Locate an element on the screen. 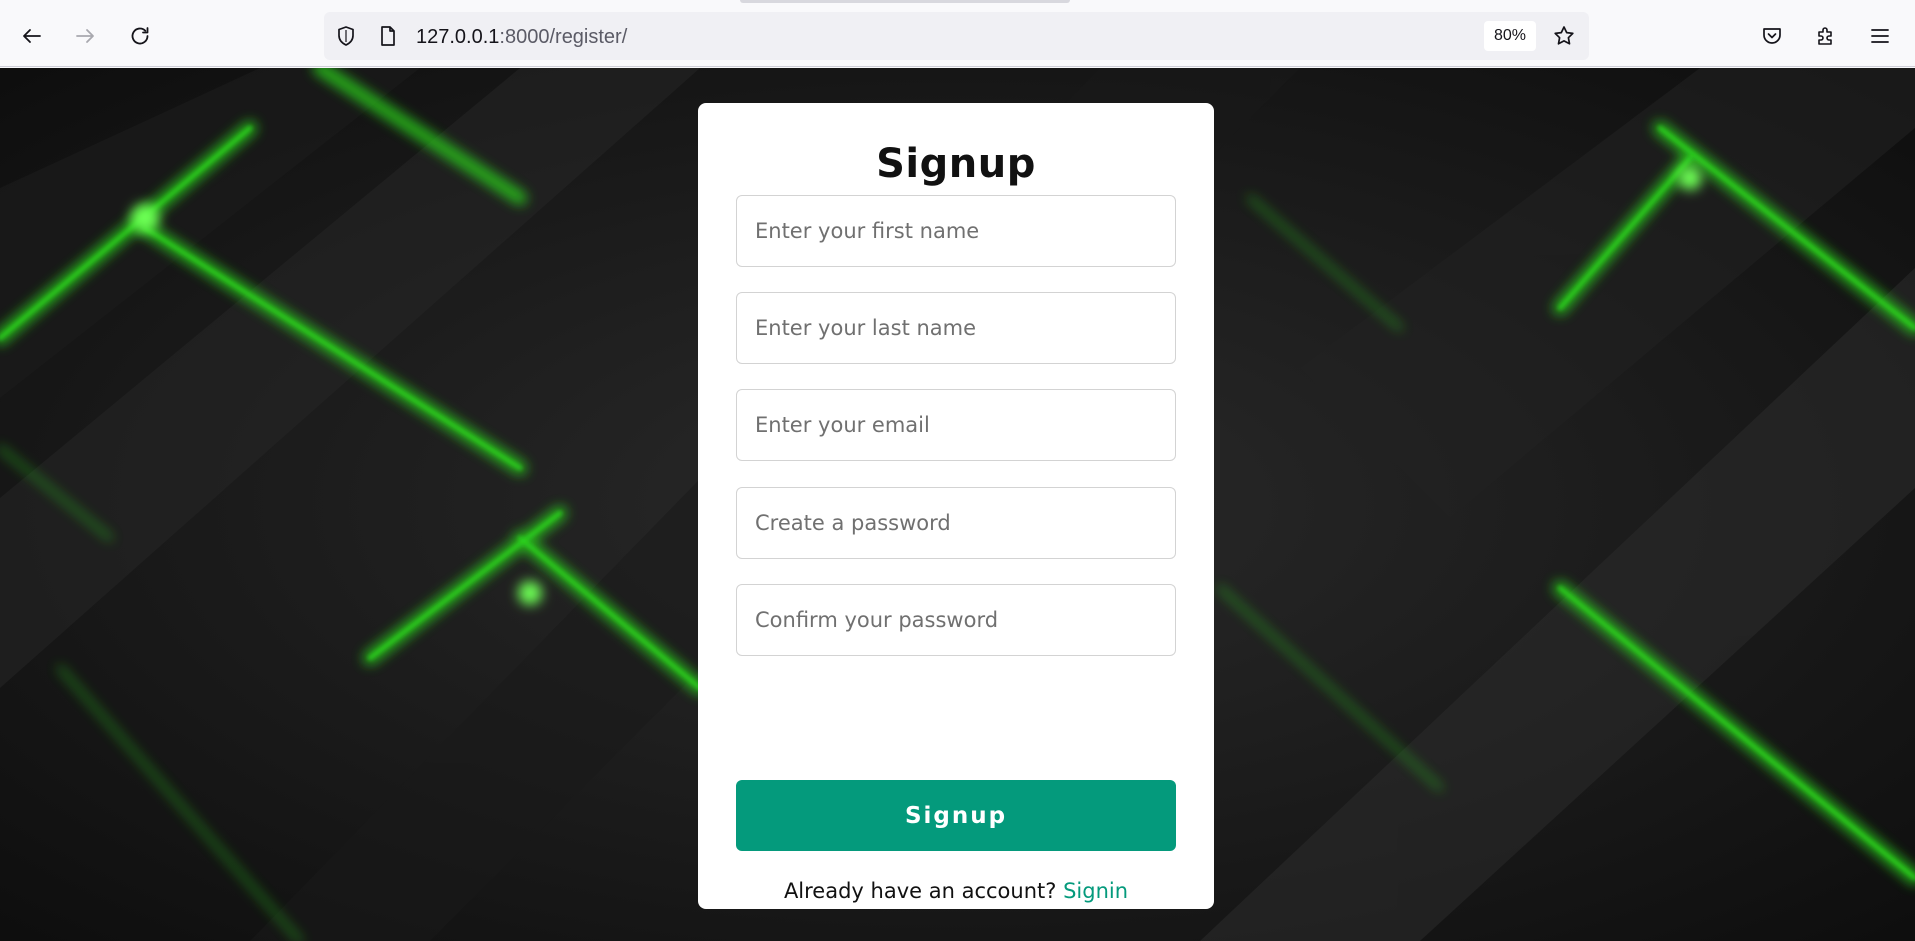  email-field is located at coordinates (956, 425).